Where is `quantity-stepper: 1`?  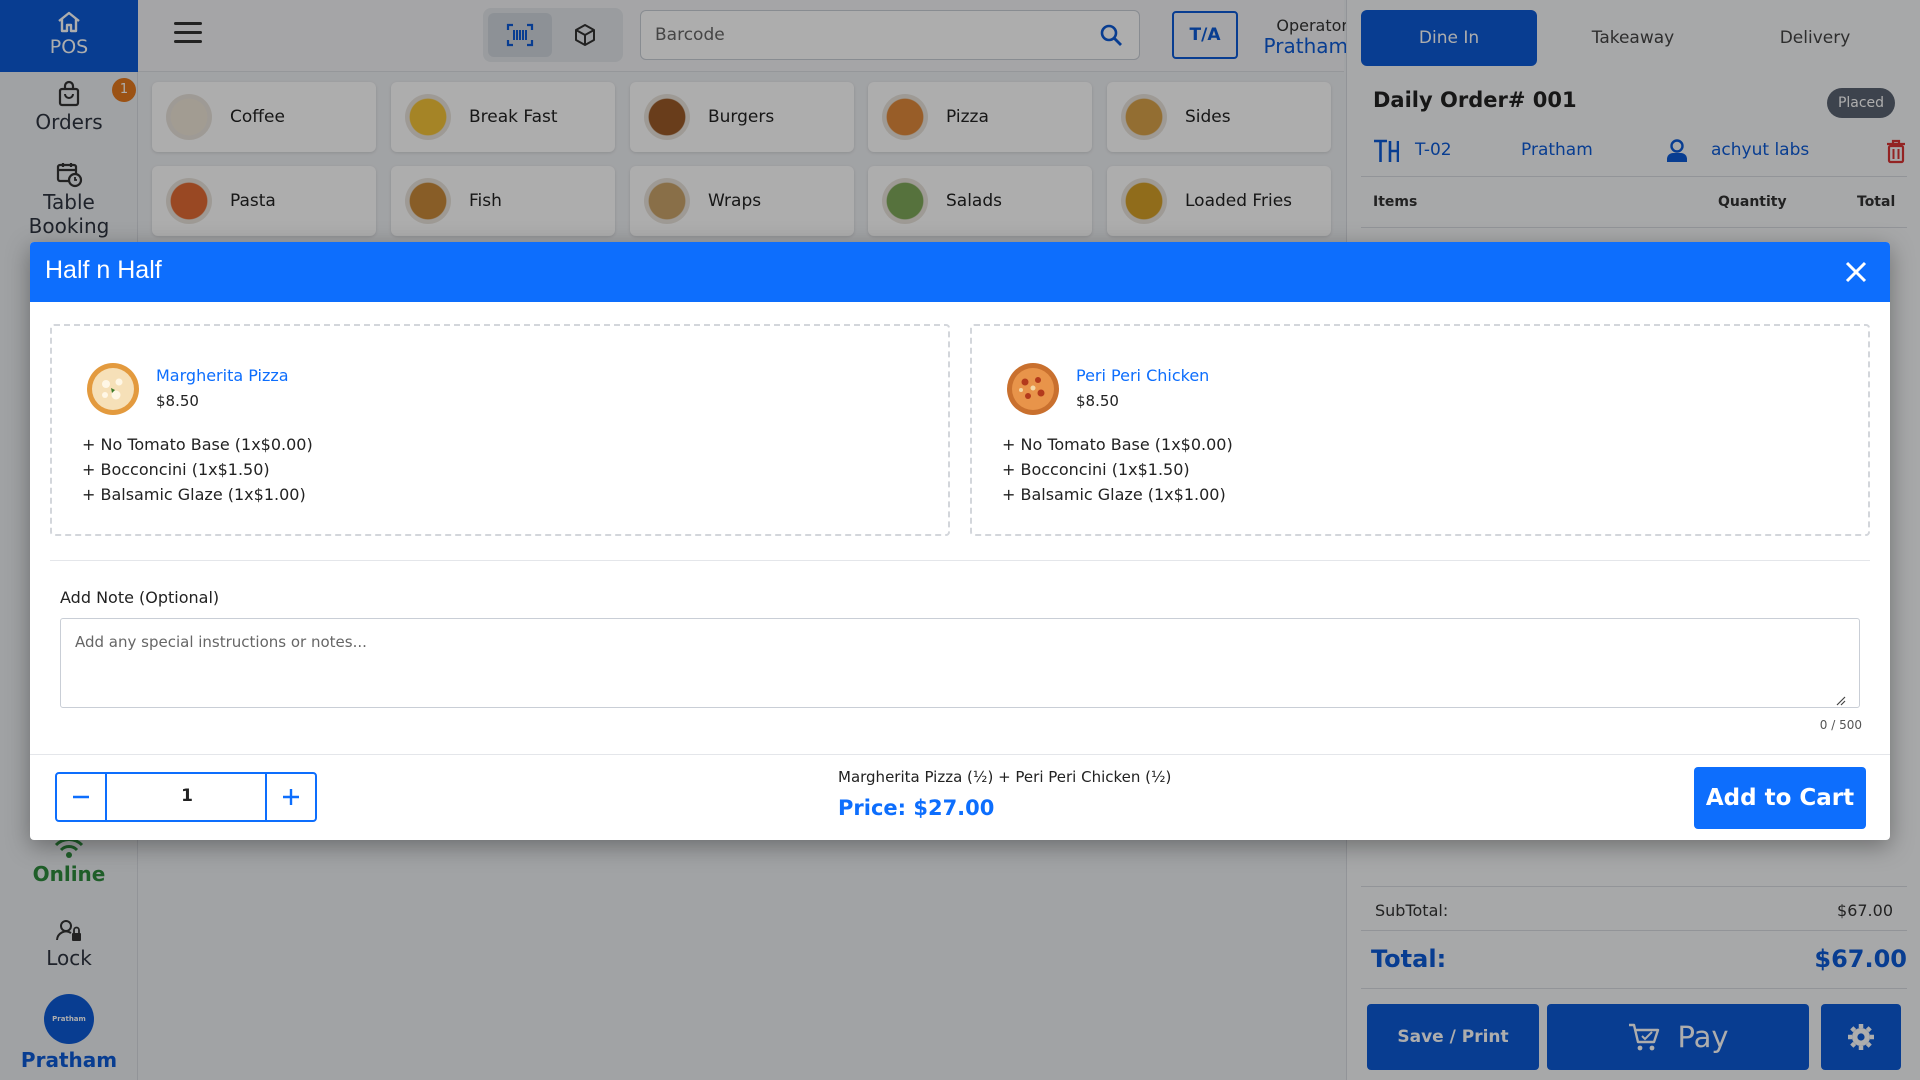
quantity-stepper: 1 is located at coordinates (186, 797).